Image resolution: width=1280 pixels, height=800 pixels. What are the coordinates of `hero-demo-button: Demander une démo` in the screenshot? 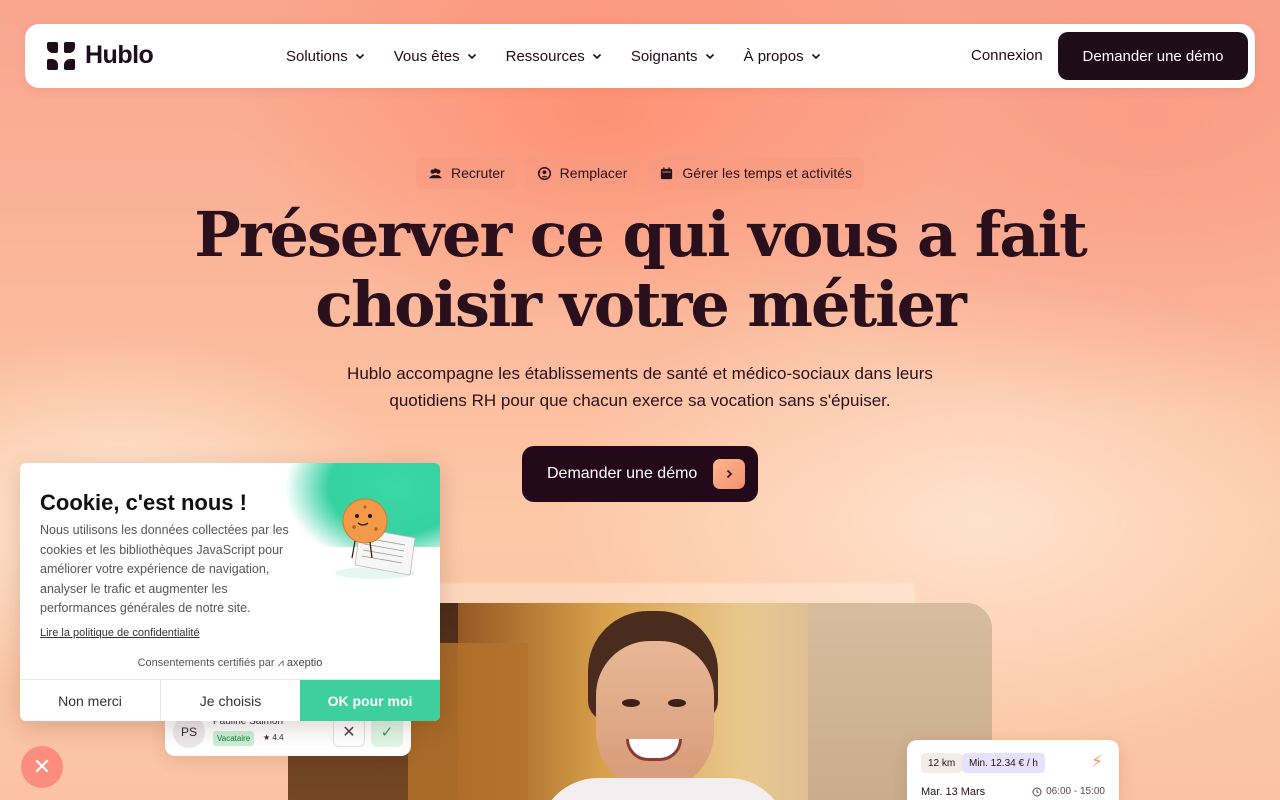 It's located at (640, 474).